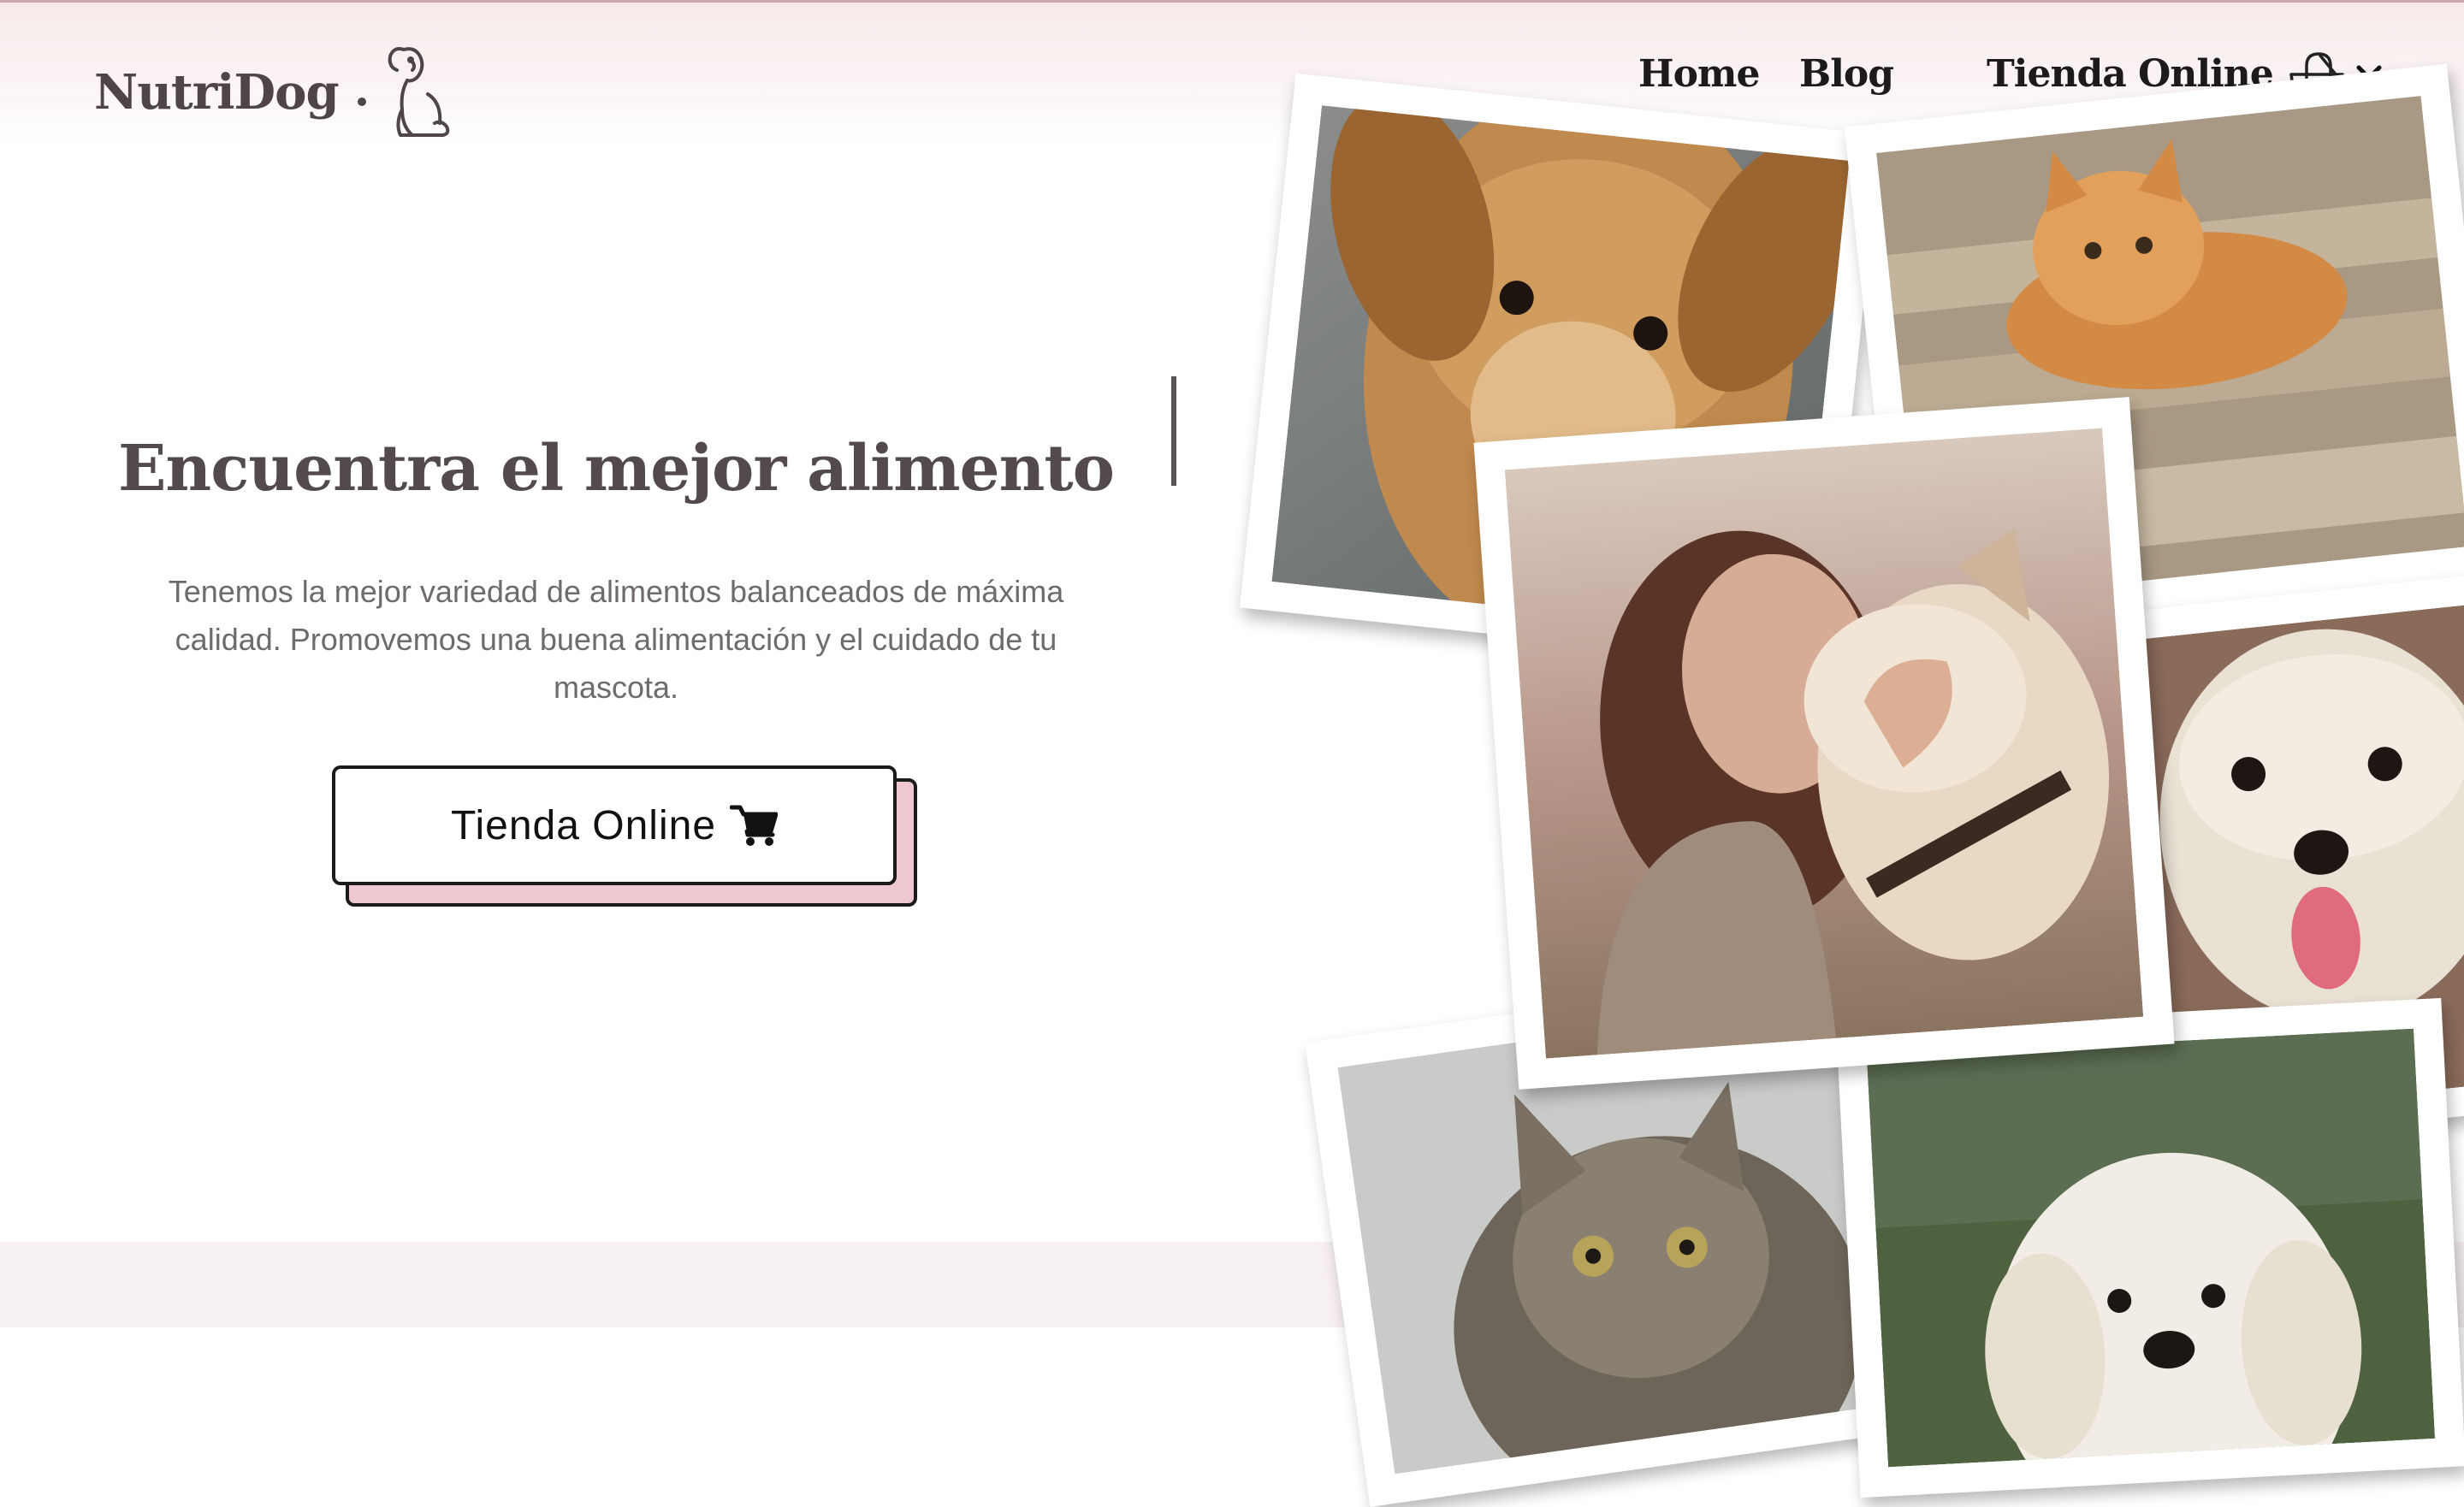 The image size is (2464, 1507). Describe the element at coordinates (217, 92) in the screenshot. I see `brand-name: NutriDog` at that location.